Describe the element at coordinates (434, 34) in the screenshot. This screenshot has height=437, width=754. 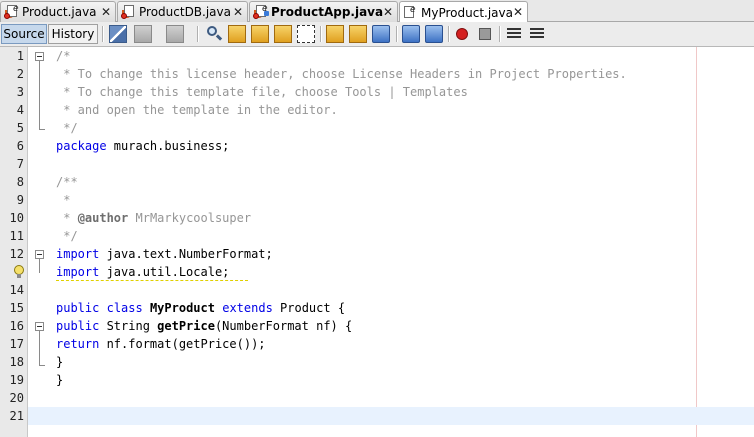
I see `shift-right-icon` at that location.